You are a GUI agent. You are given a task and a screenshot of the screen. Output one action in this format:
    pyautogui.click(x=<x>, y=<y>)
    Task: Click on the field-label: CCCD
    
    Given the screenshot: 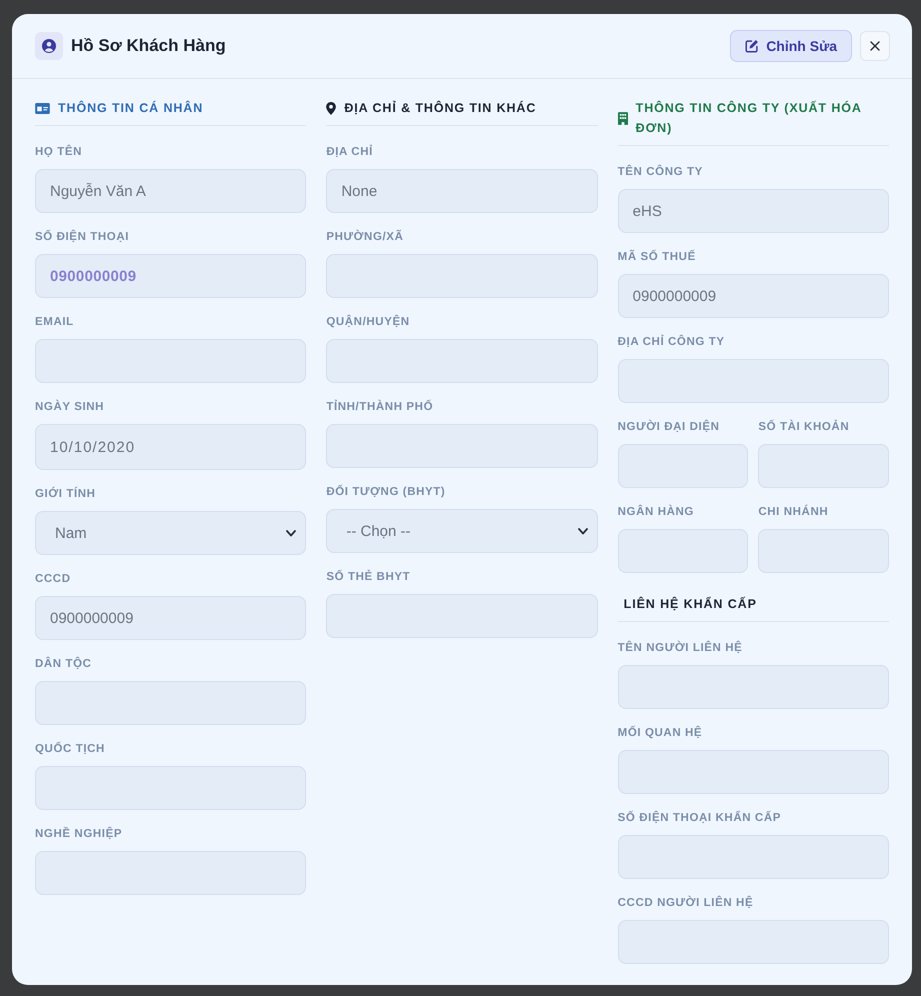 What is the action you would take?
    pyautogui.click(x=53, y=579)
    